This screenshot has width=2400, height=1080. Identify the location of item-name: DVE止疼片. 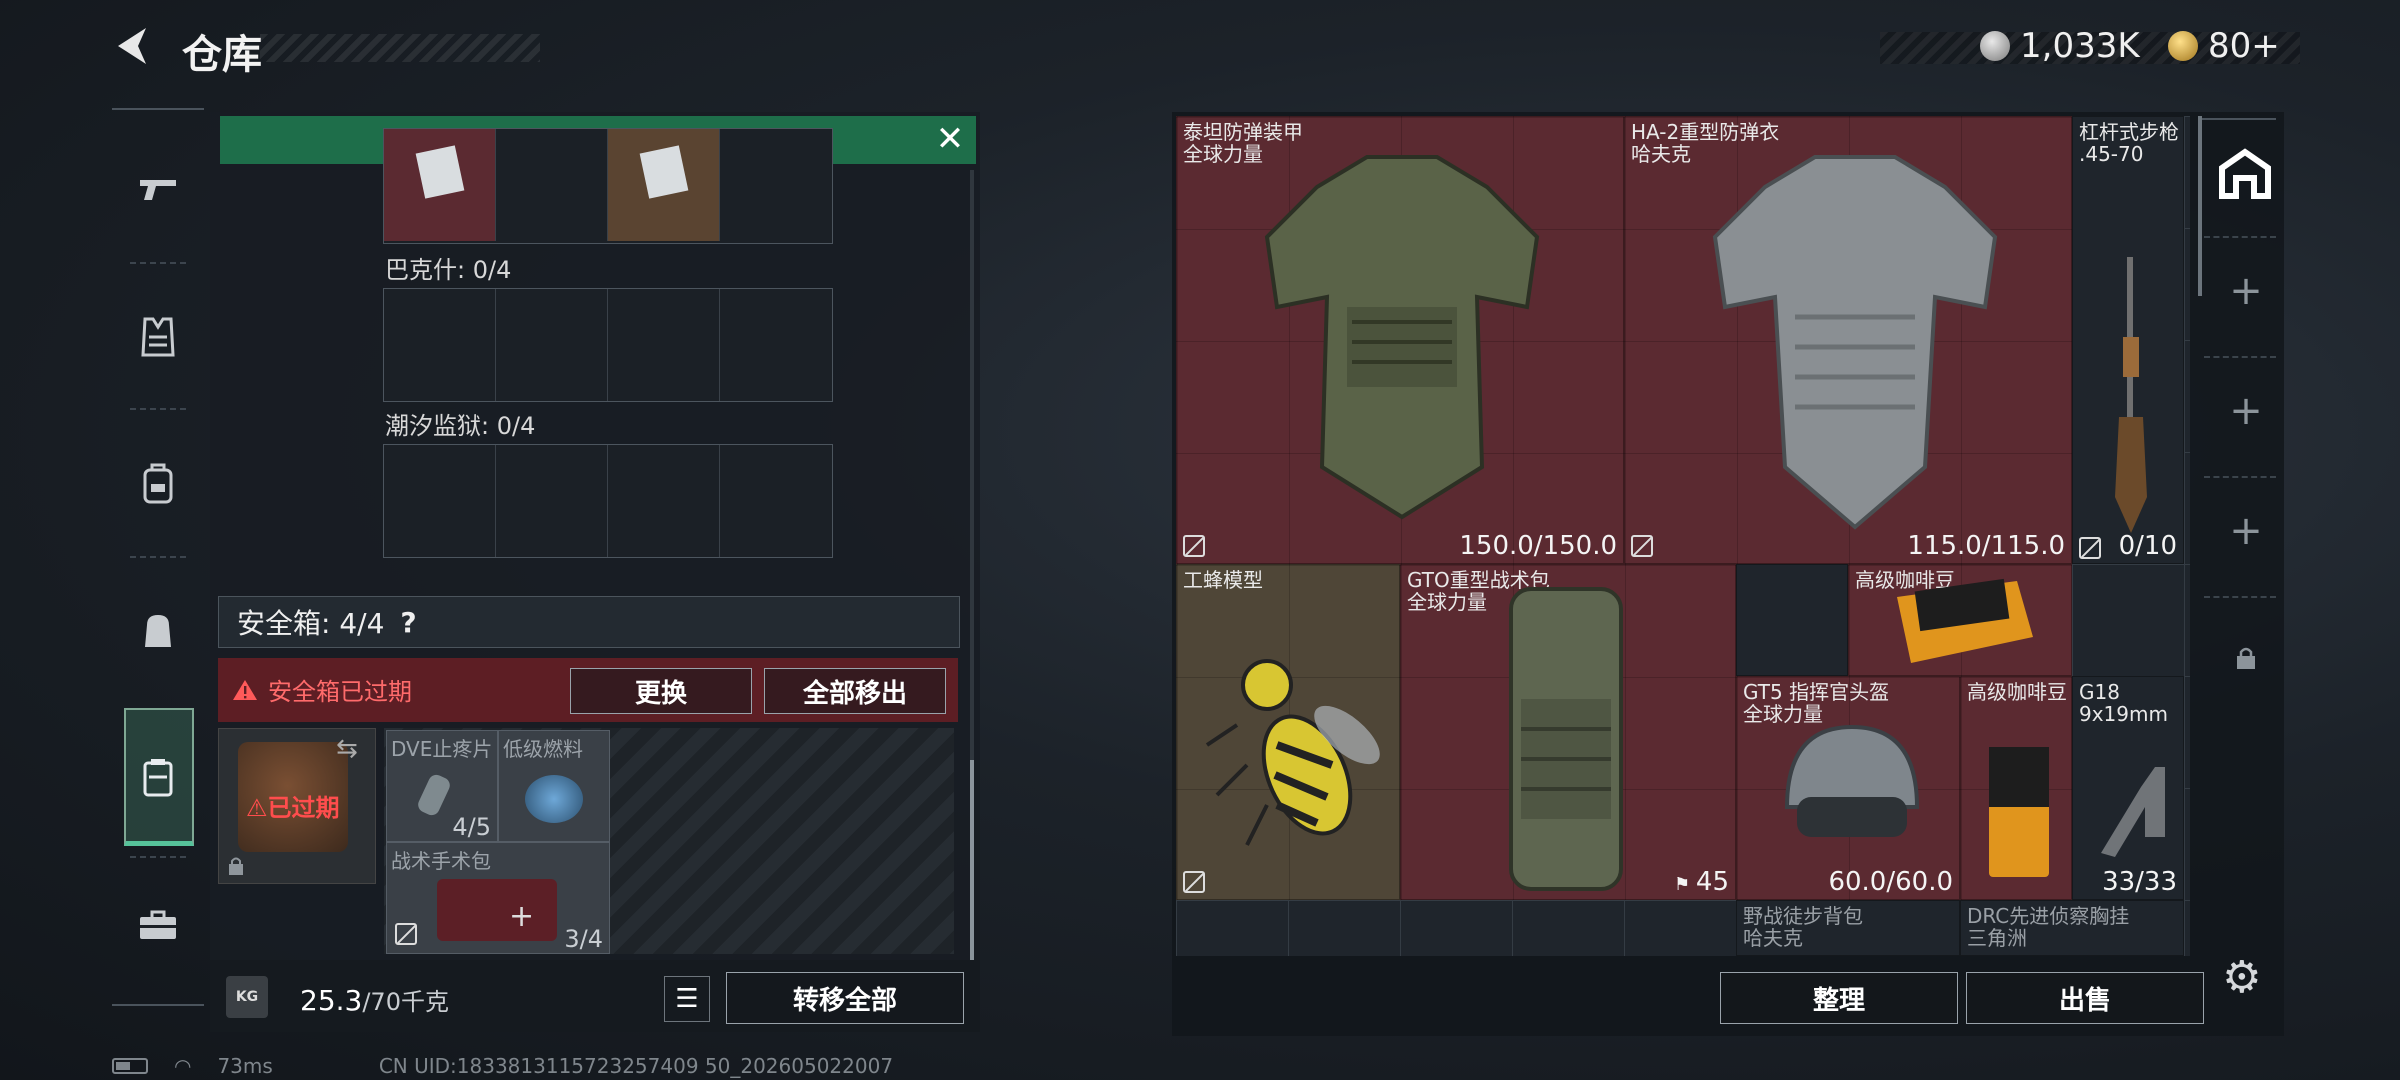
(442, 749).